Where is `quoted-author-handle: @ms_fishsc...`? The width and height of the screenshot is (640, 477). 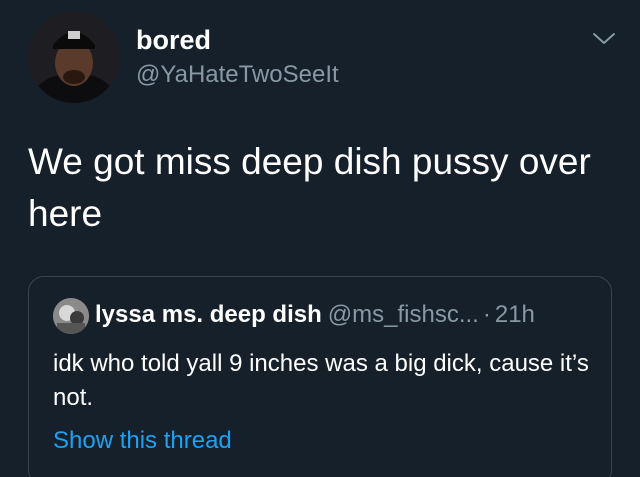 quoted-author-handle: @ms_fishsc... is located at coordinates (403, 314).